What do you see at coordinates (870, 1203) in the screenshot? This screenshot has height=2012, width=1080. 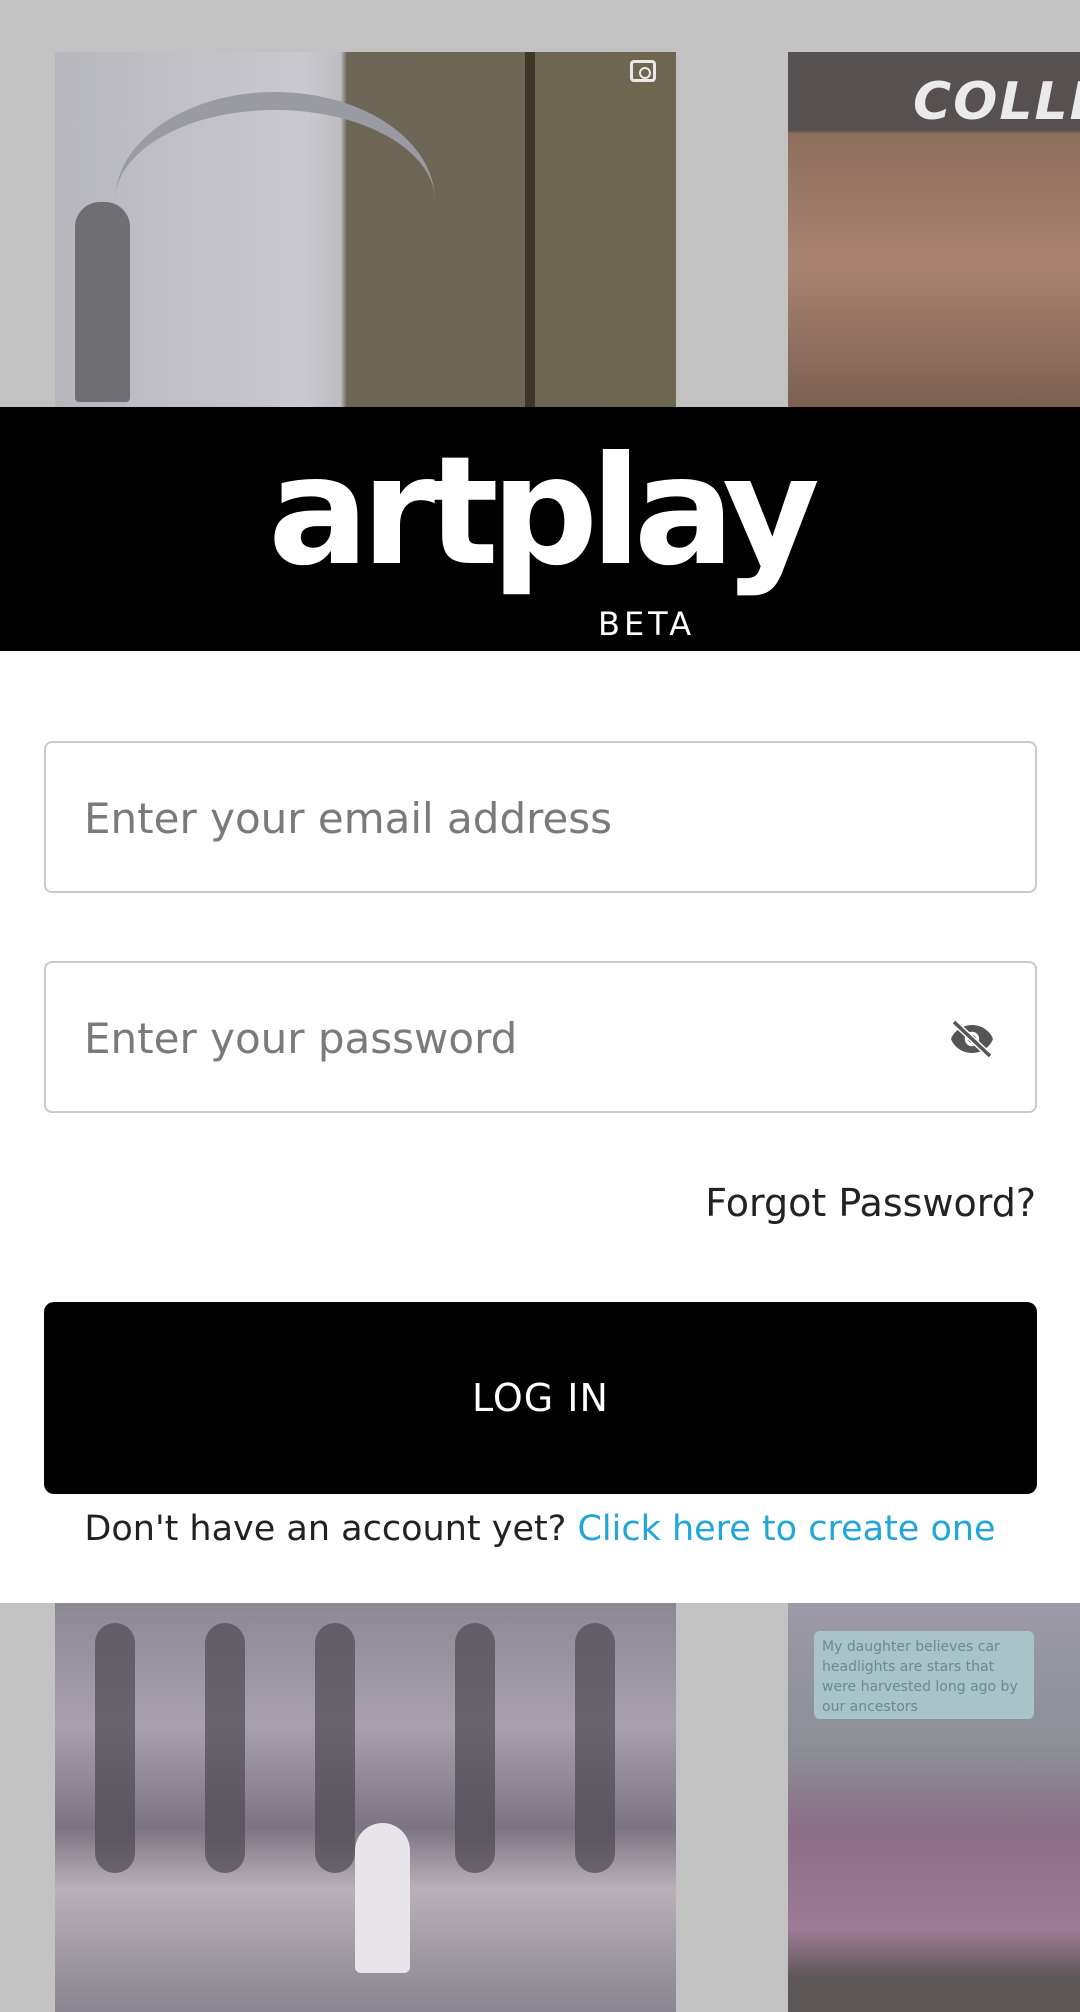 I see `forgot-password-link: Forgot Password?` at bounding box center [870, 1203].